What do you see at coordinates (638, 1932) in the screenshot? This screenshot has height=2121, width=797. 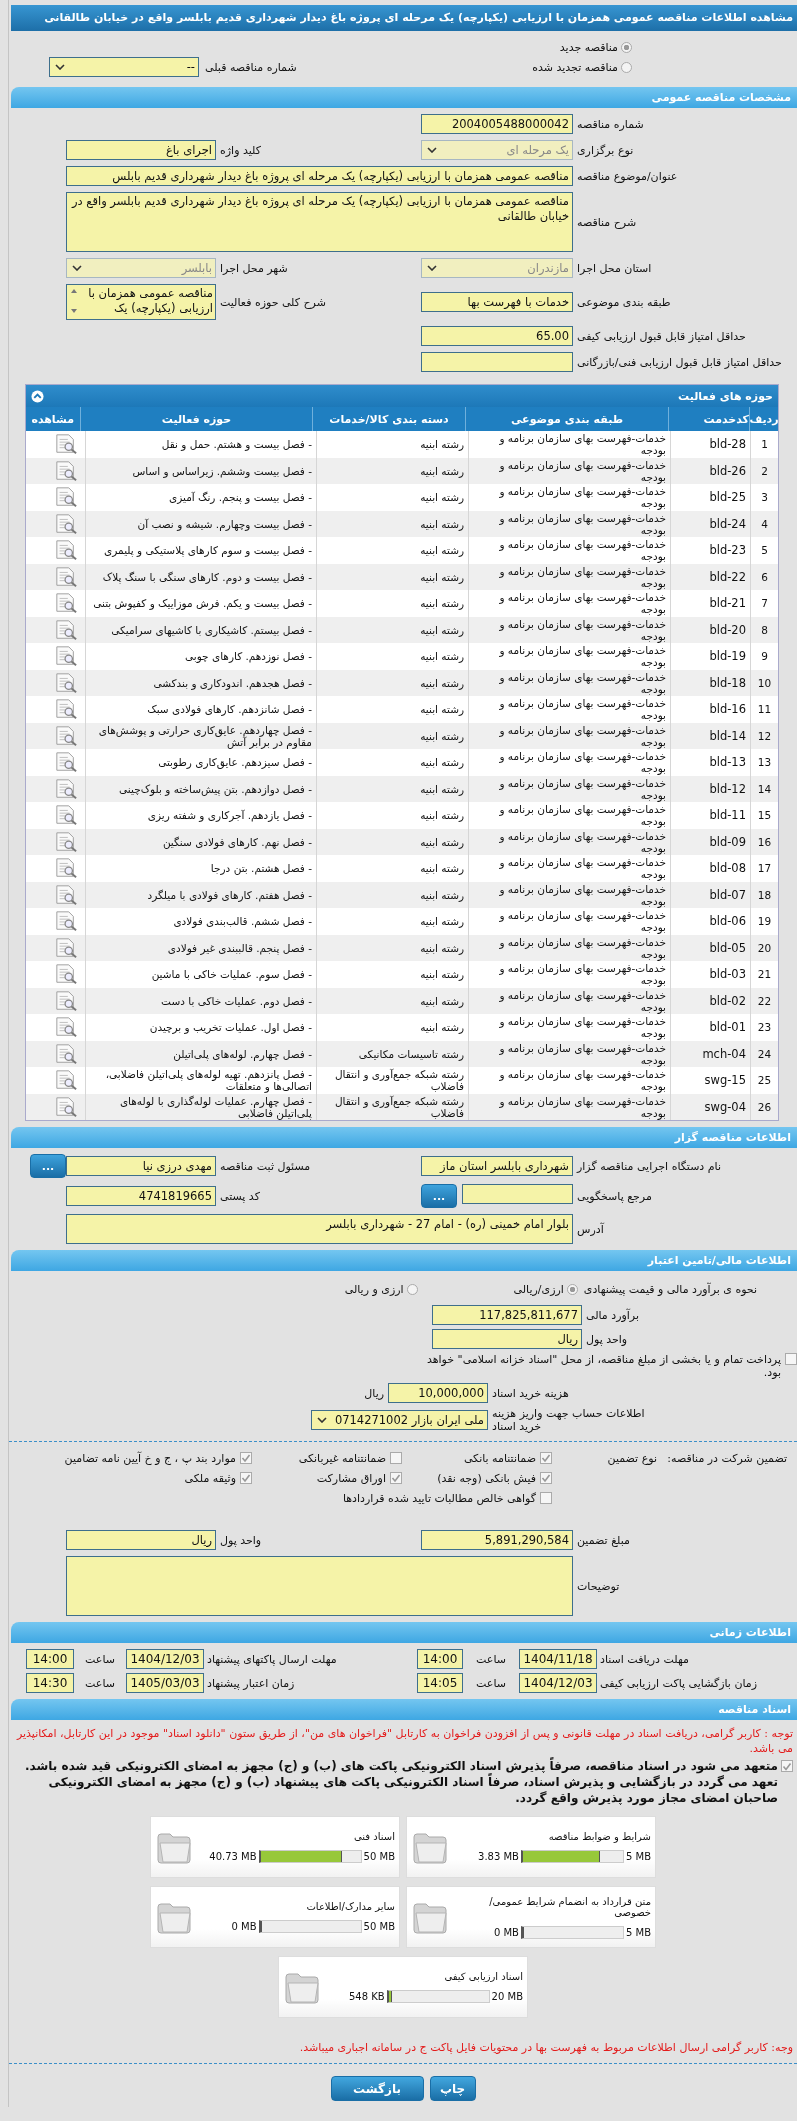 I see `size-limit: 5 MB` at bounding box center [638, 1932].